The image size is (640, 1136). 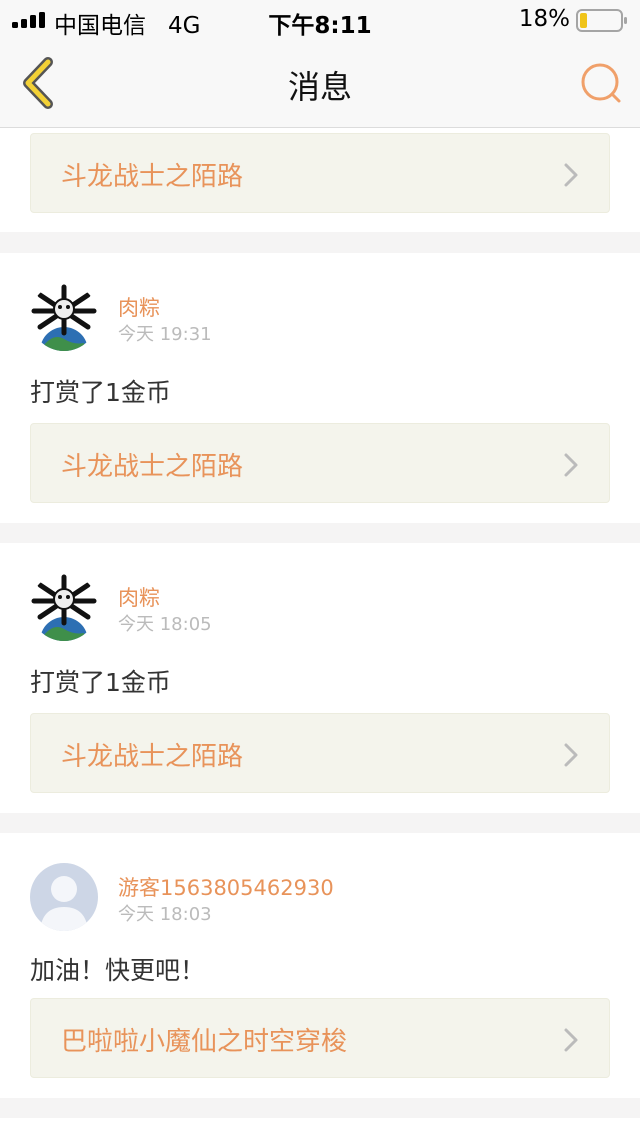 I want to click on timestamp: 今天 19:31, so click(x=165, y=334).